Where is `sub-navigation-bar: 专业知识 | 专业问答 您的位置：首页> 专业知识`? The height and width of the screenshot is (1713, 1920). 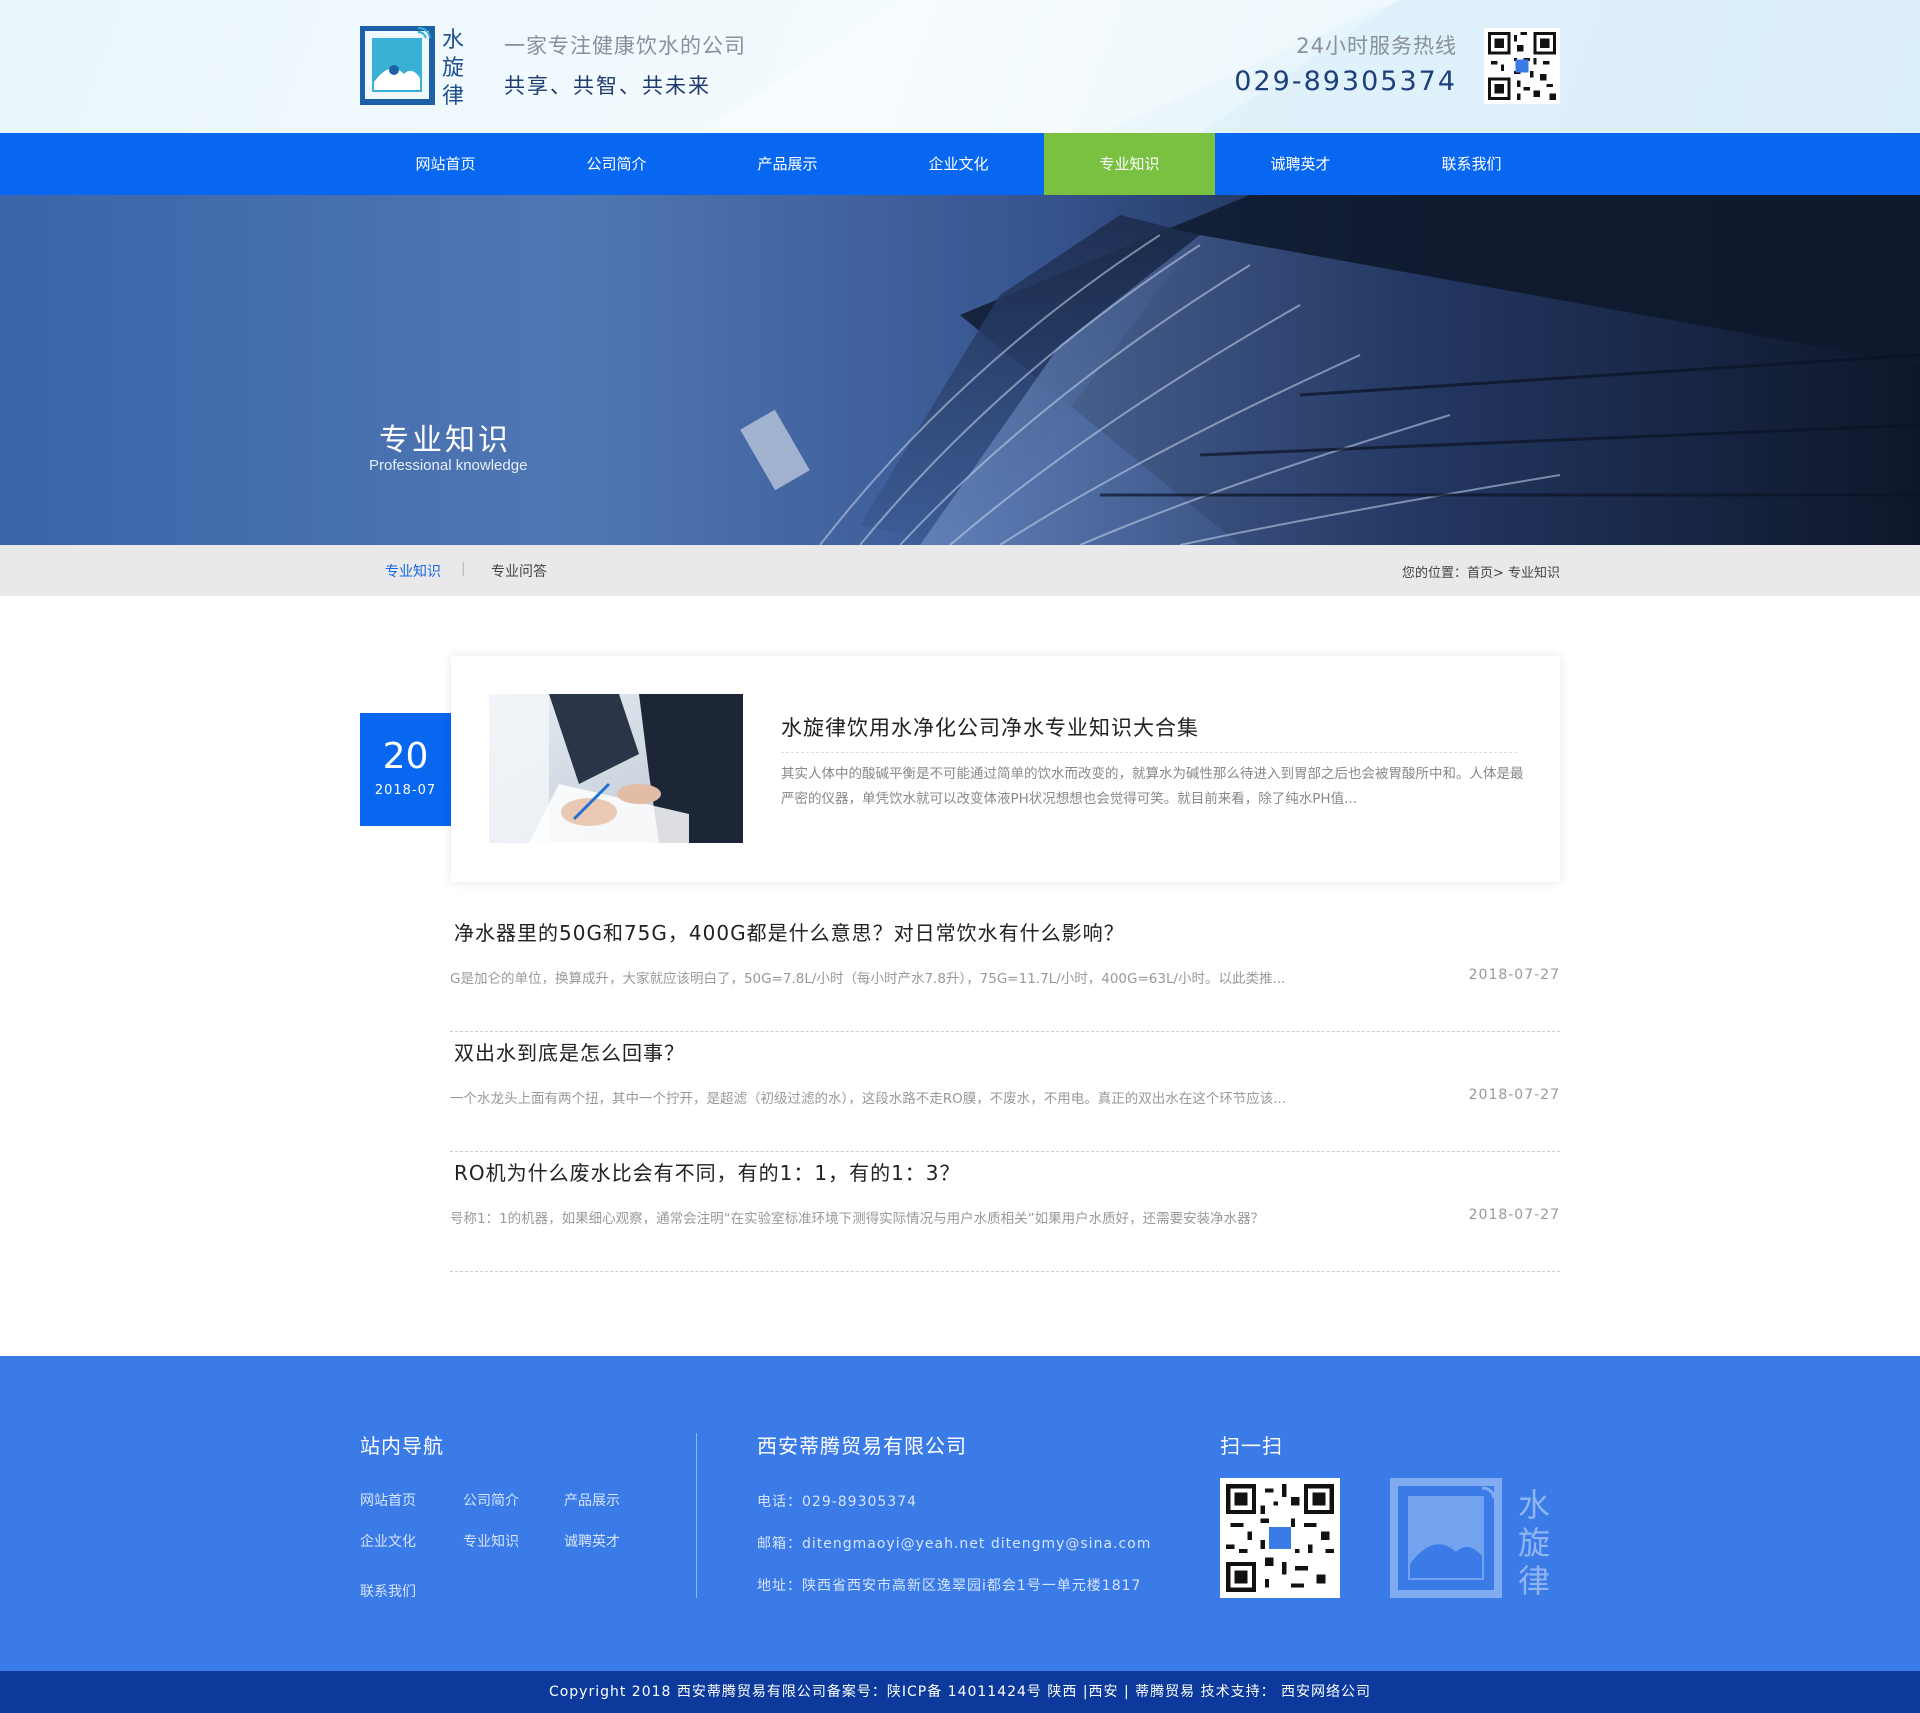 sub-navigation-bar: 专业知识 | 专业问答 您的位置：首页> 专业知识 is located at coordinates (960, 570).